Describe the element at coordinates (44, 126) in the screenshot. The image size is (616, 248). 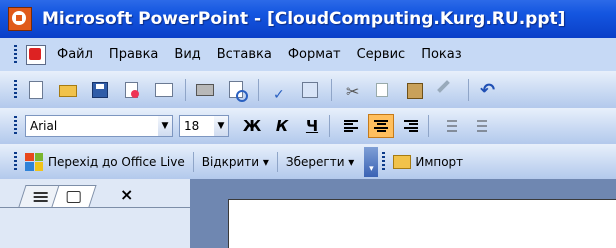
I see `font-name-value: Arial` at that location.